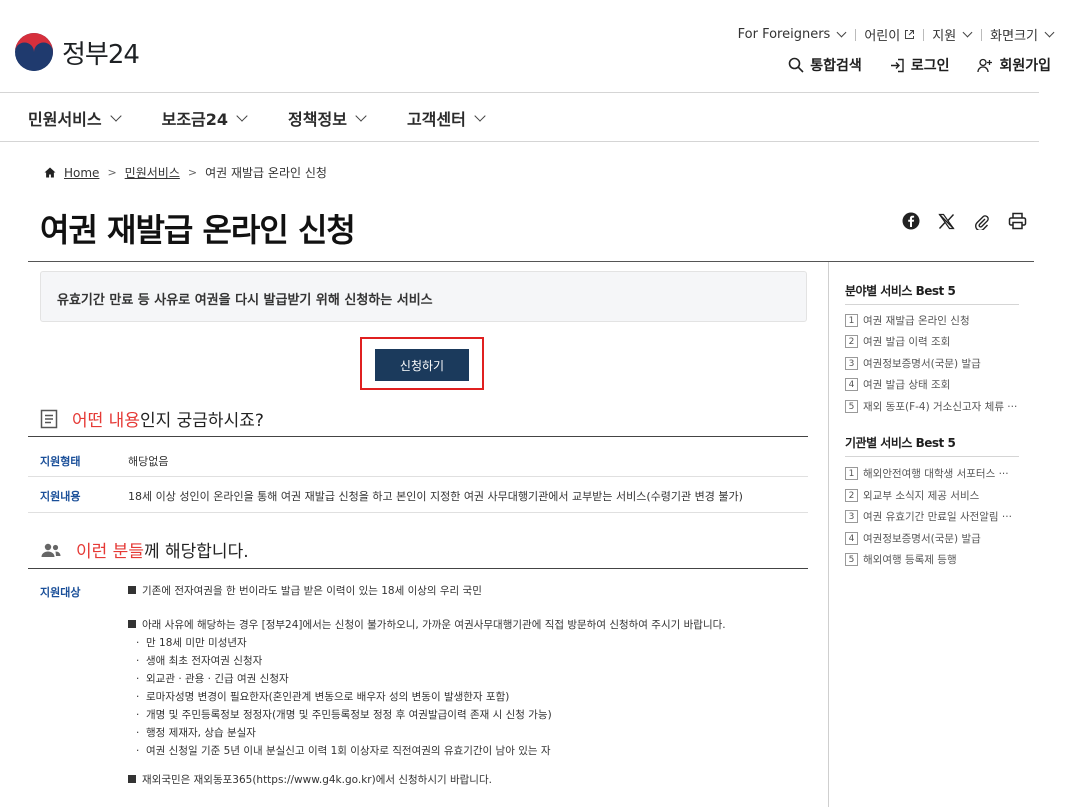  What do you see at coordinates (944, 36) in the screenshot?
I see `support-label: 지원` at bounding box center [944, 36].